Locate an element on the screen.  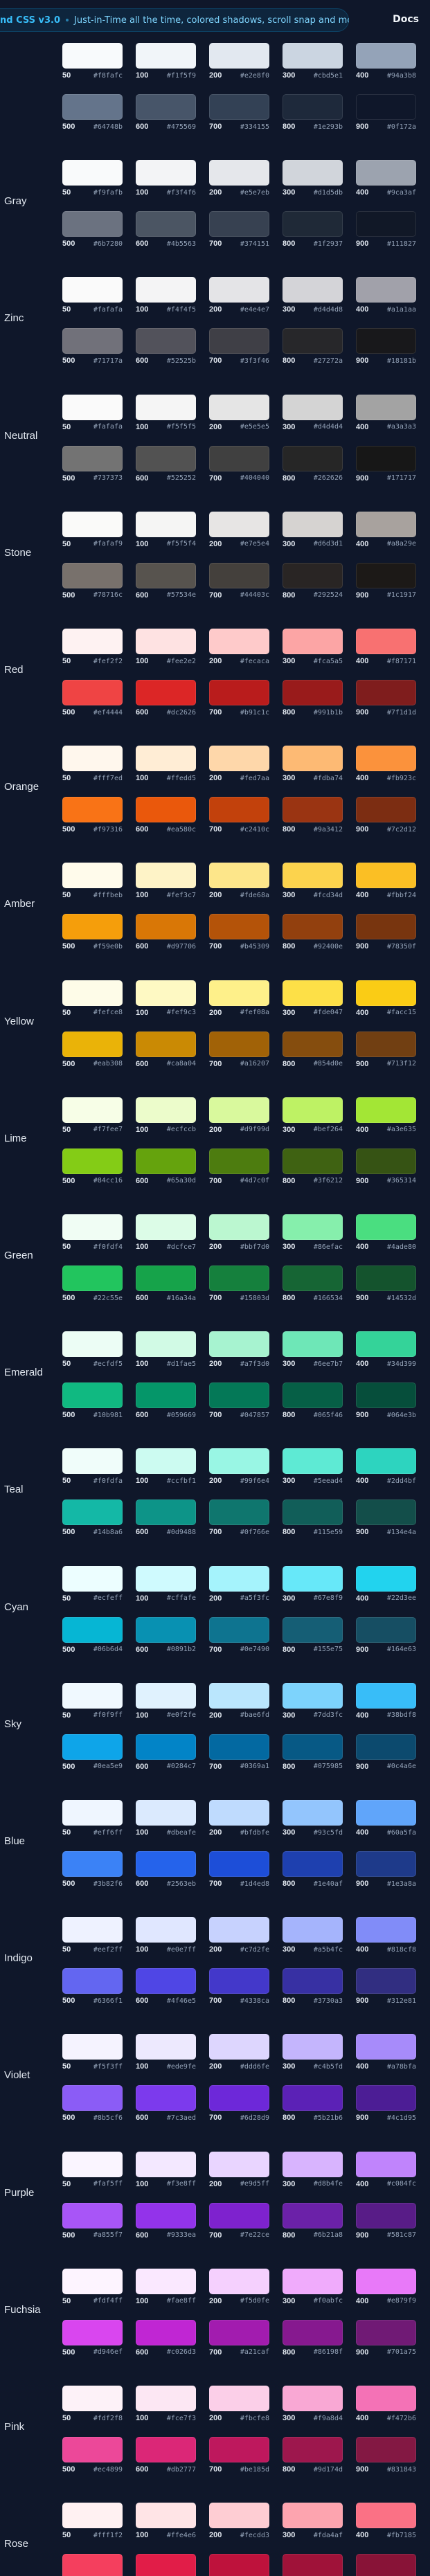
hex-value: #27272a is located at coordinates (328, 361).